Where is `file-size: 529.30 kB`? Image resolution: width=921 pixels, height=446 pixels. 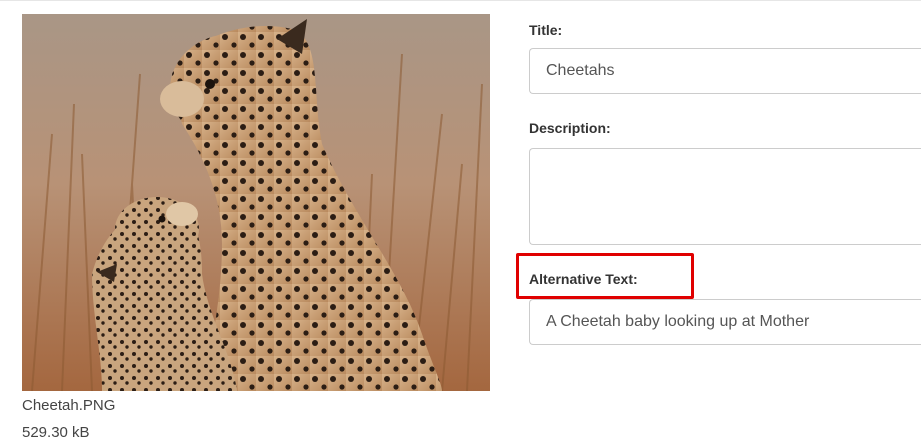
file-size: 529.30 kB is located at coordinates (56, 432).